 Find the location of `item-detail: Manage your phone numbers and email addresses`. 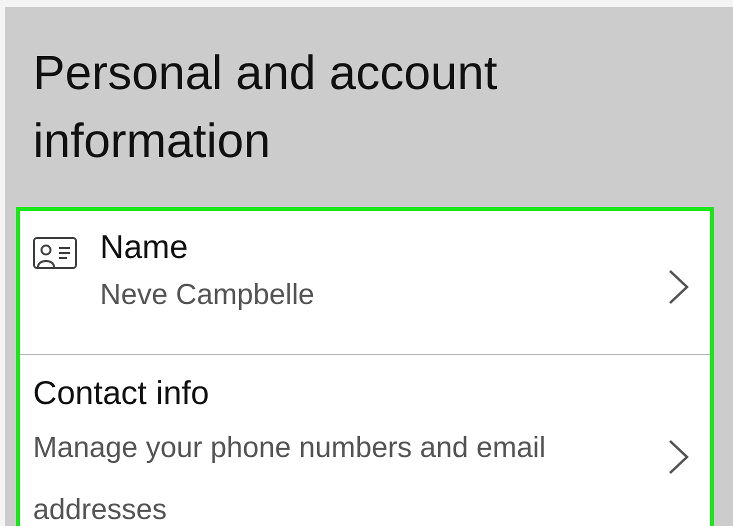

item-detail: Manage your phone numbers and email addresses is located at coordinates (290, 478).